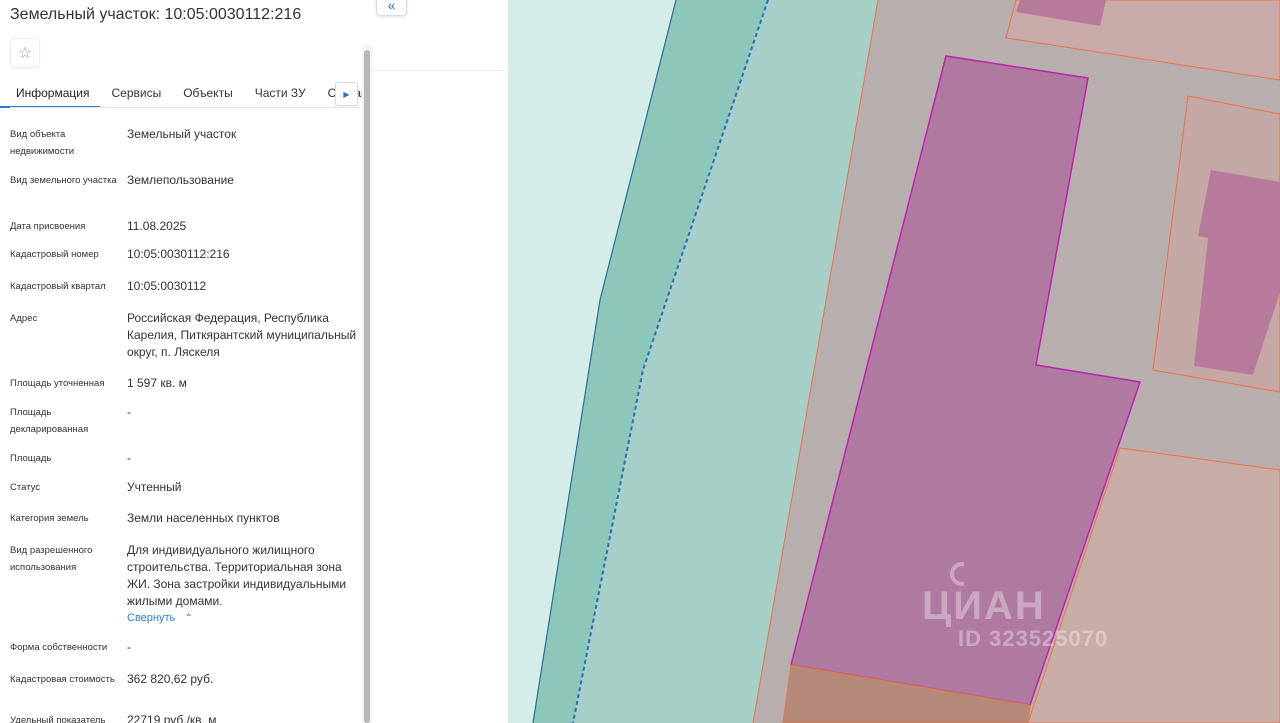 Image resolution: width=1280 pixels, height=723 pixels. Describe the element at coordinates (157, 383) in the screenshot. I see `row-value: 1 597 кв. м` at that location.